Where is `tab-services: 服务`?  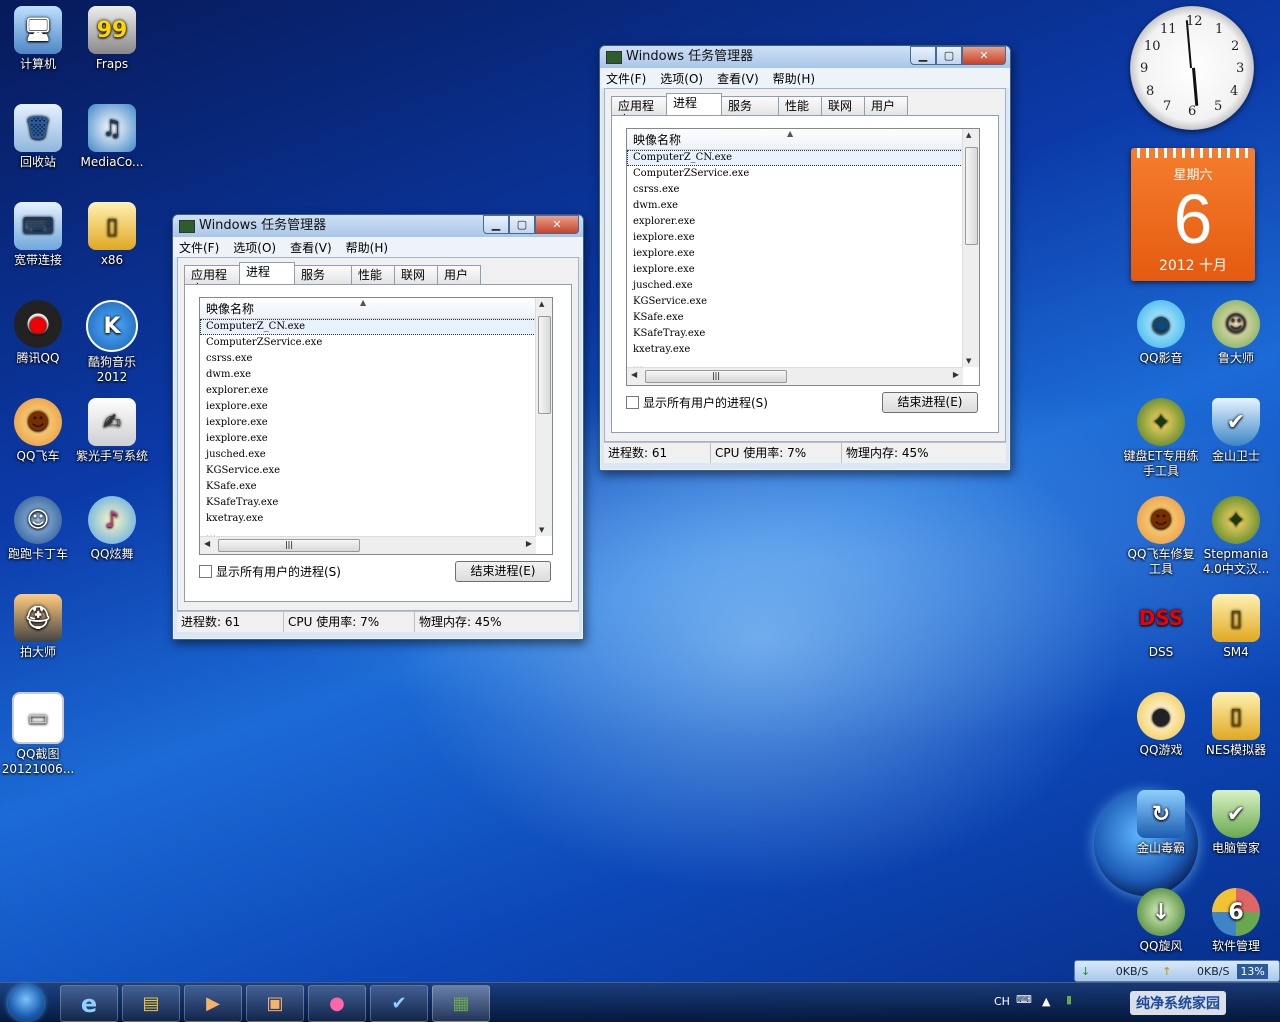 tab-services: 服务 is located at coordinates (323, 274).